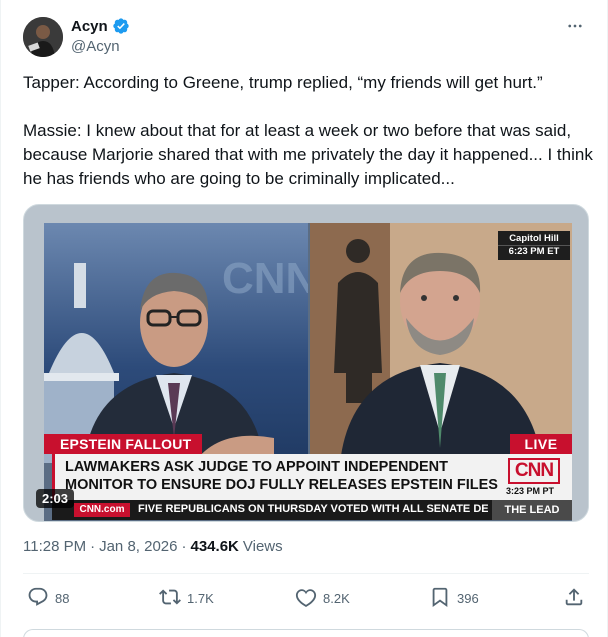 This screenshot has height=637, width=608. What do you see at coordinates (265, 278) in the screenshot?
I see `background-cnn-logo: CNN` at bounding box center [265, 278].